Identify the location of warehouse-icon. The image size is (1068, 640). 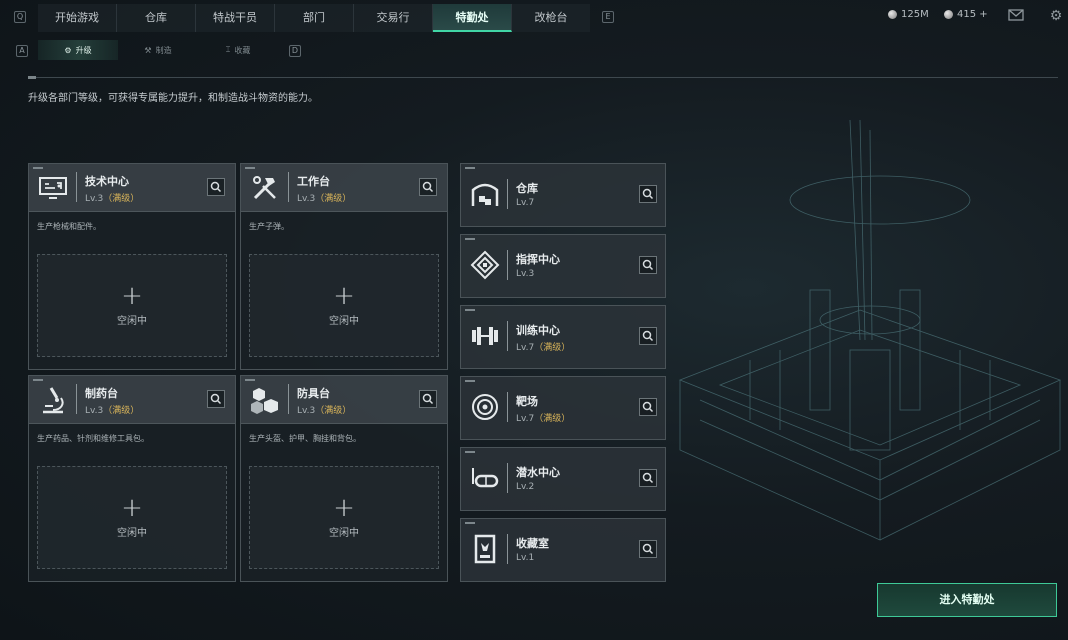
(485, 194).